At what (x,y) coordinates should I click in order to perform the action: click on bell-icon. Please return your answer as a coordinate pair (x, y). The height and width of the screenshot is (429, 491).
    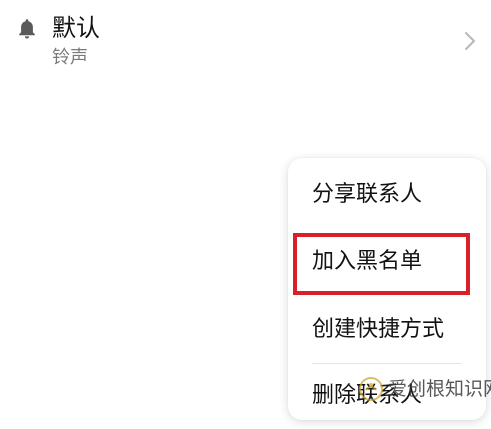
    Looking at the image, I should click on (27, 29).